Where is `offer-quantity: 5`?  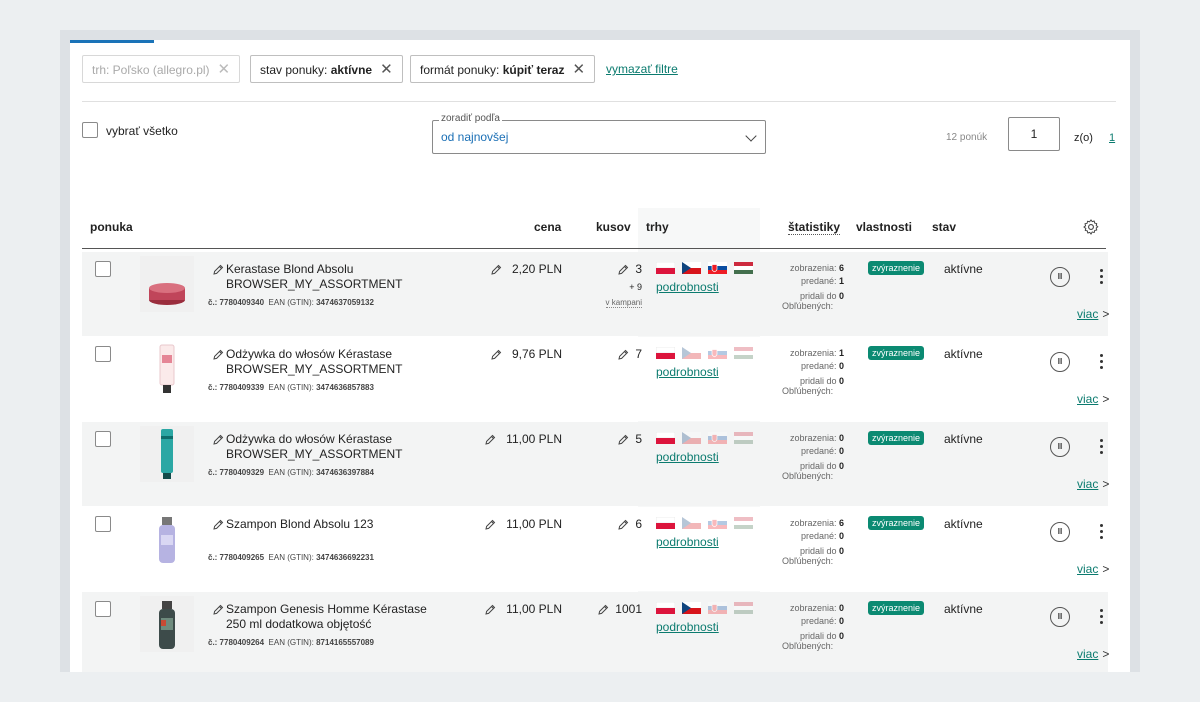
offer-quantity: 5 is located at coordinates (638, 439).